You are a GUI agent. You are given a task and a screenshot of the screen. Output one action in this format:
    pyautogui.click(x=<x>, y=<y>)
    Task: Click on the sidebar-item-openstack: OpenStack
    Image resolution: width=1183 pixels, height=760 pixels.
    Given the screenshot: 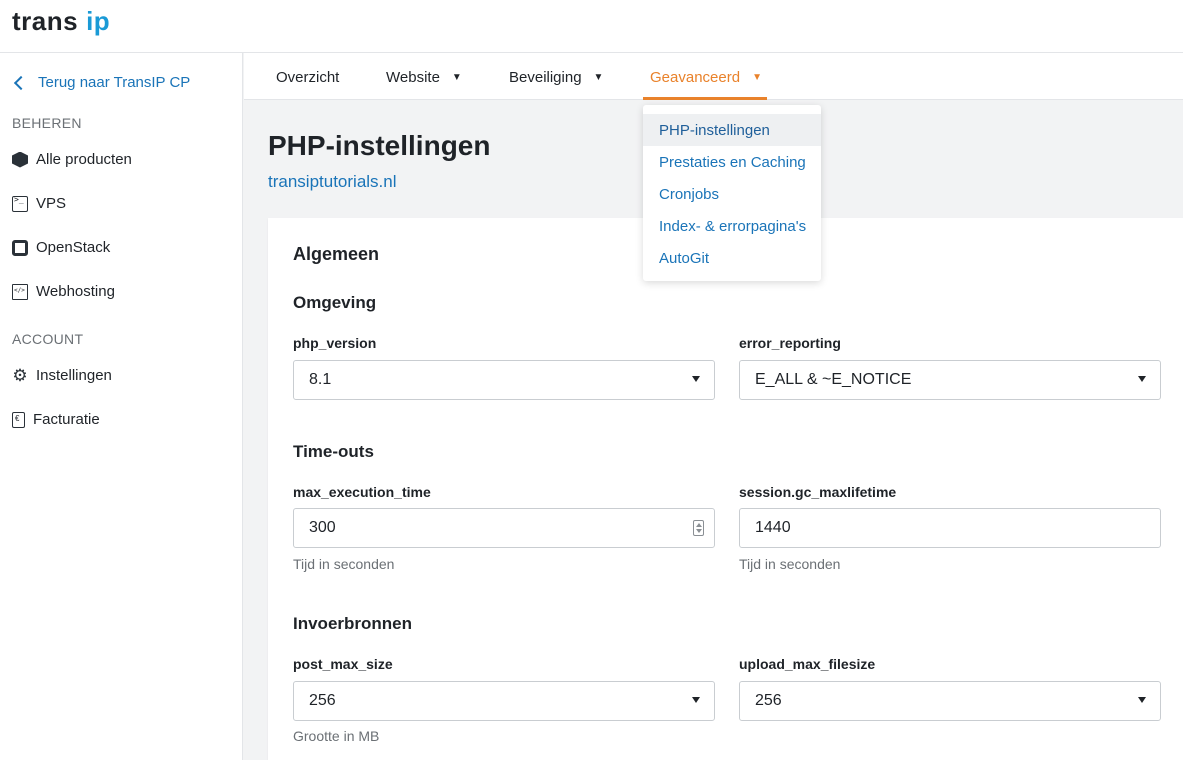 What is the action you would take?
    pyautogui.click(x=61, y=247)
    